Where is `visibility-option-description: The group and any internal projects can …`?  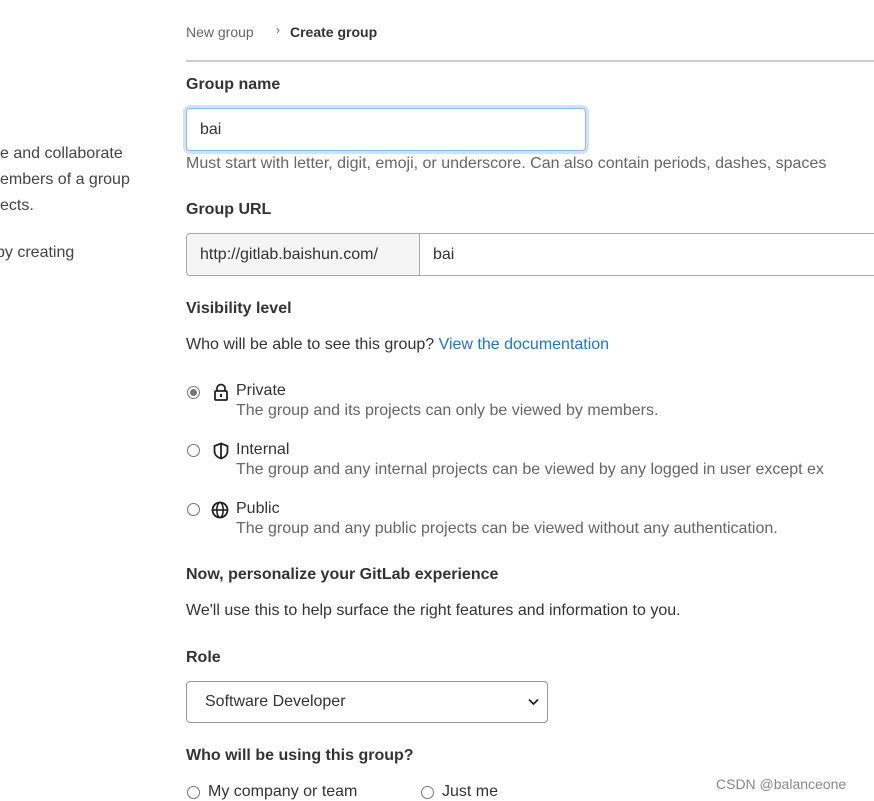 visibility-option-description: The group and any internal projects can … is located at coordinates (530, 469).